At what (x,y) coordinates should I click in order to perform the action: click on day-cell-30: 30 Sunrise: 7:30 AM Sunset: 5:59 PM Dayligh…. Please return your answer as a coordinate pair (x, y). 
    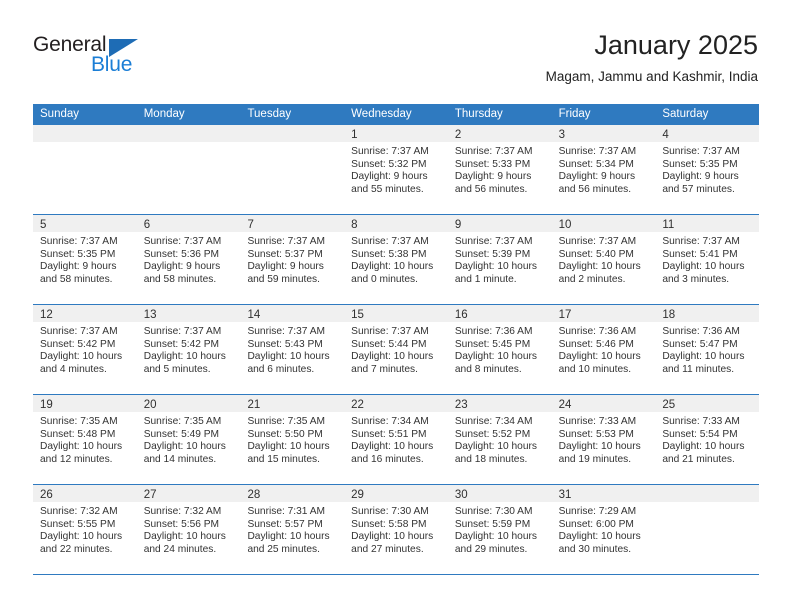
    Looking at the image, I should click on (499, 529).